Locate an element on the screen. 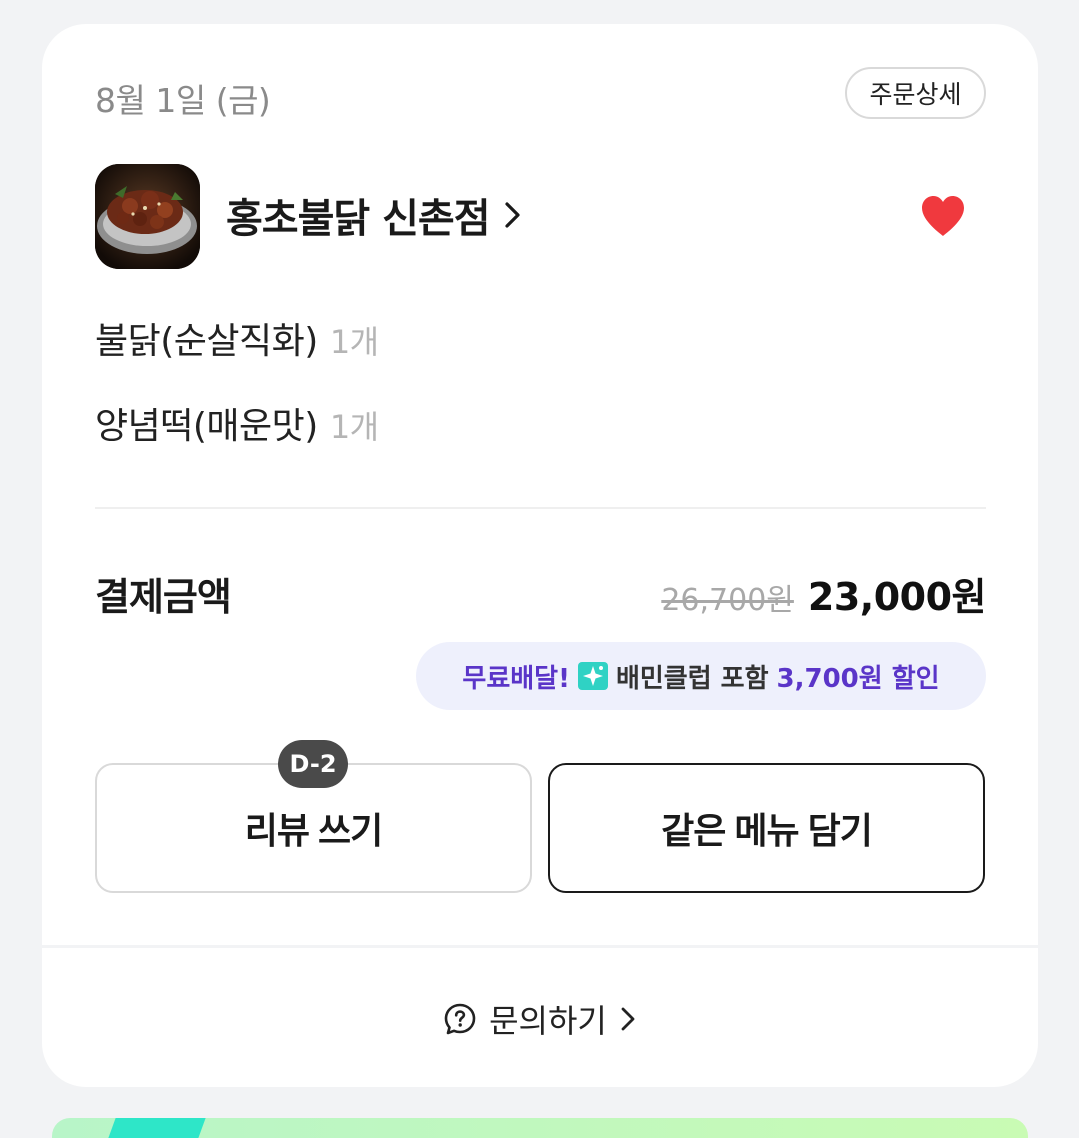 The width and height of the screenshot is (1079, 1138). store-thumbnail is located at coordinates (147, 216).